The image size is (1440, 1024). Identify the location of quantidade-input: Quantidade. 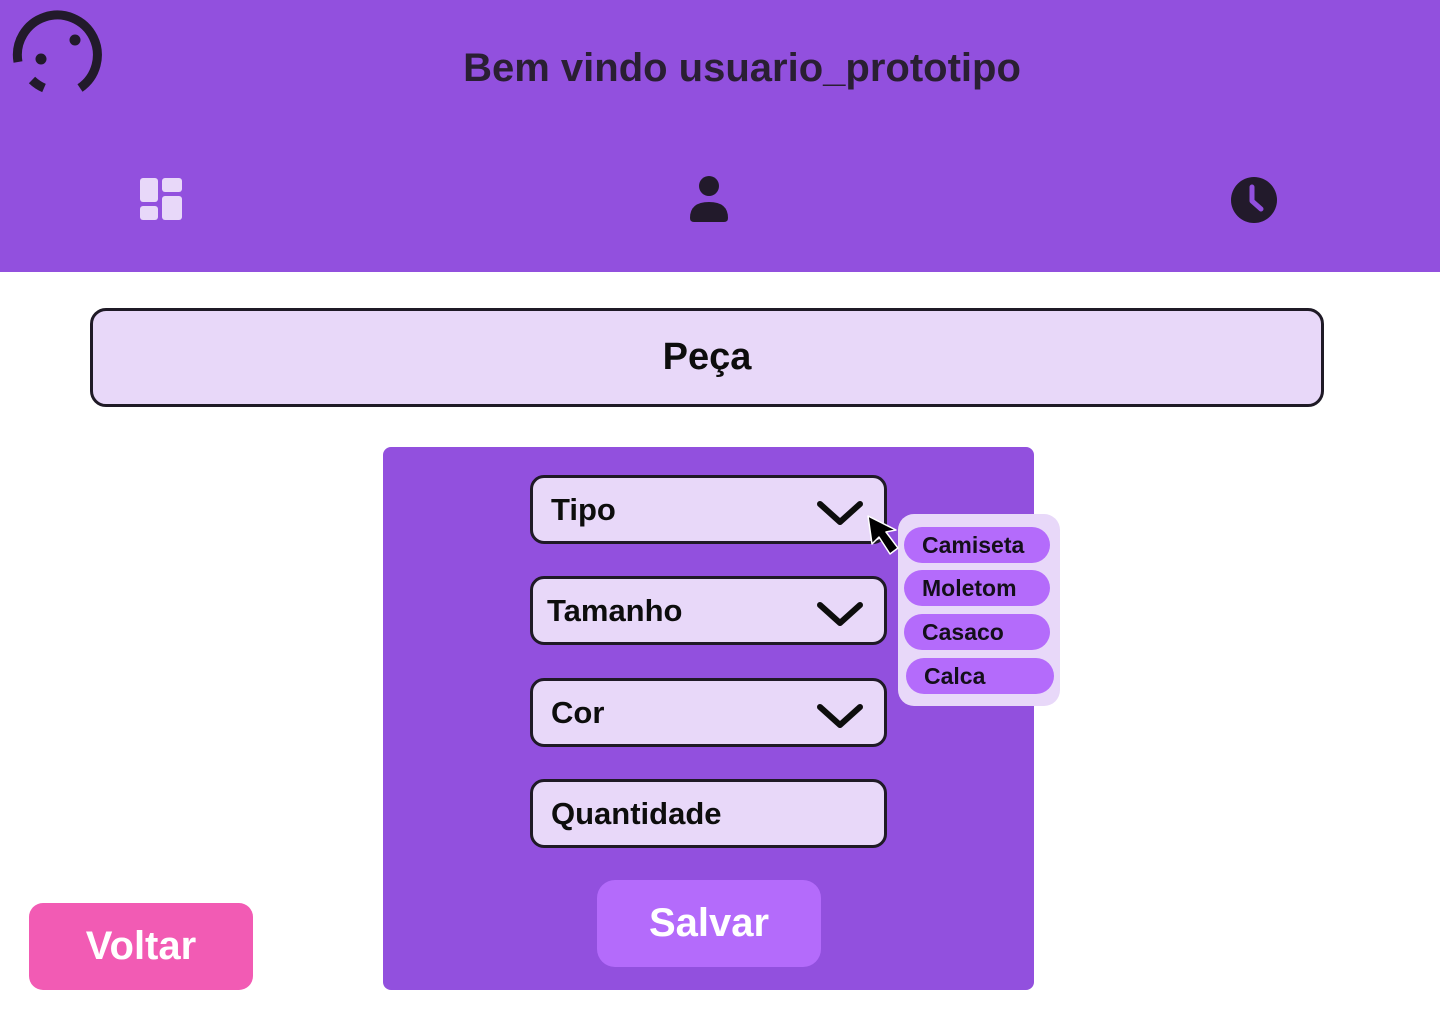
(708, 813).